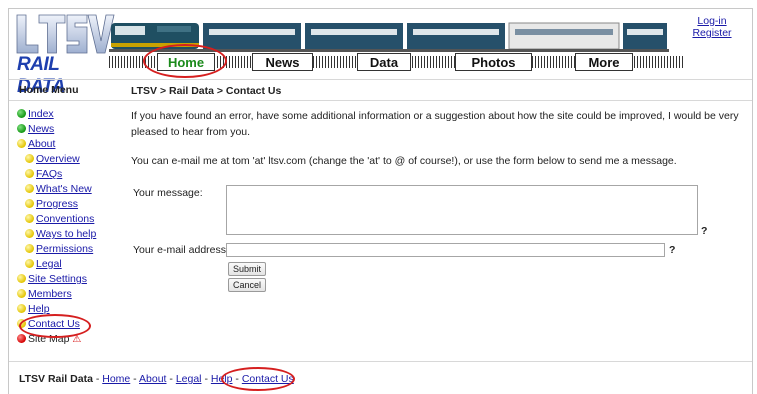 The width and height of the screenshot is (757, 394). I want to click on menu-item-whats-new: What's New, so click(58, 189).